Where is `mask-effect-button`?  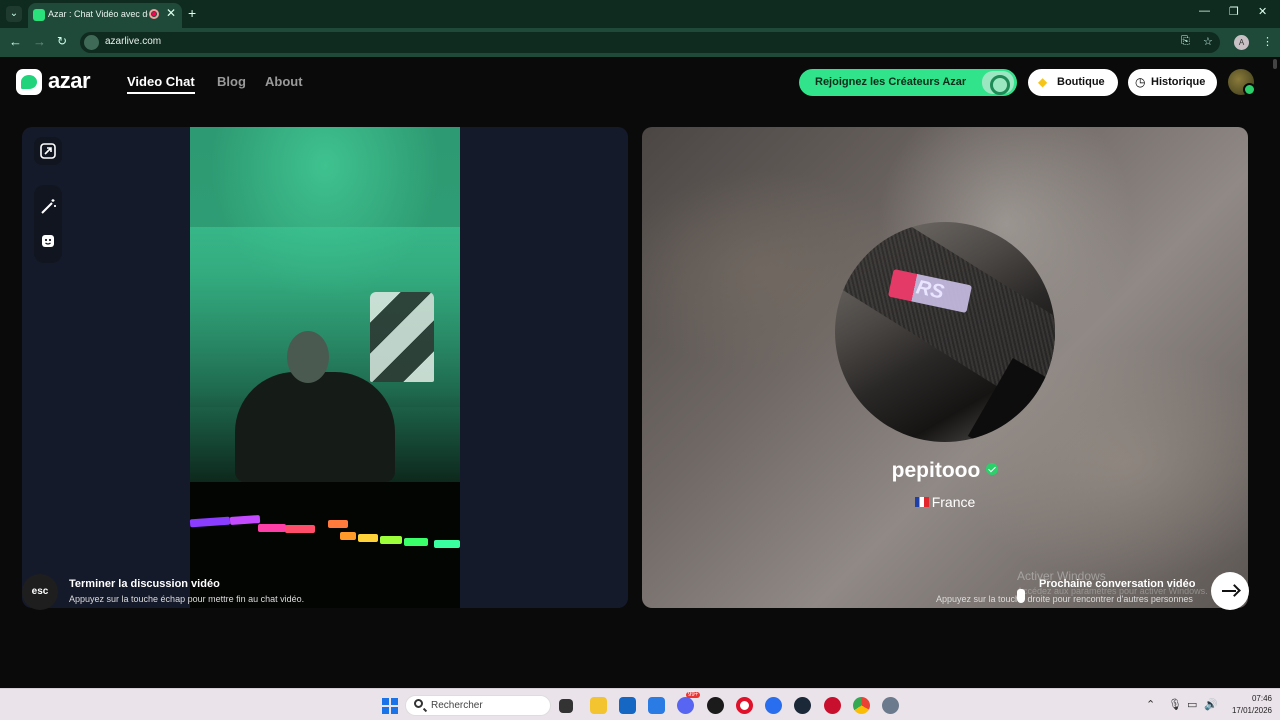 mask-effect-button is located at coordinates (48, 241).